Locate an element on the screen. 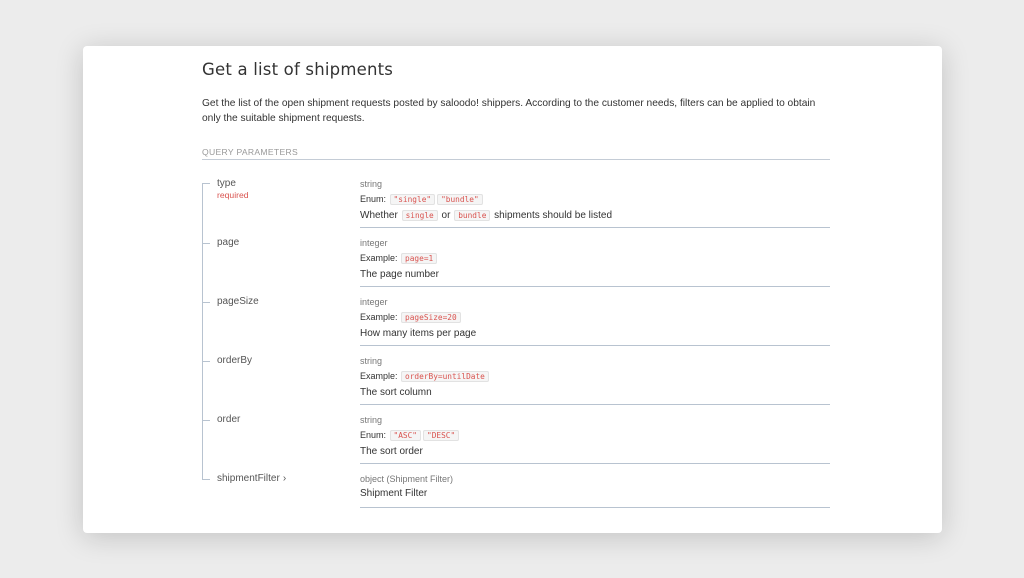 This screenshot has width=1024, height=578. param-description: The sort order is located at coordinates (391, 451).